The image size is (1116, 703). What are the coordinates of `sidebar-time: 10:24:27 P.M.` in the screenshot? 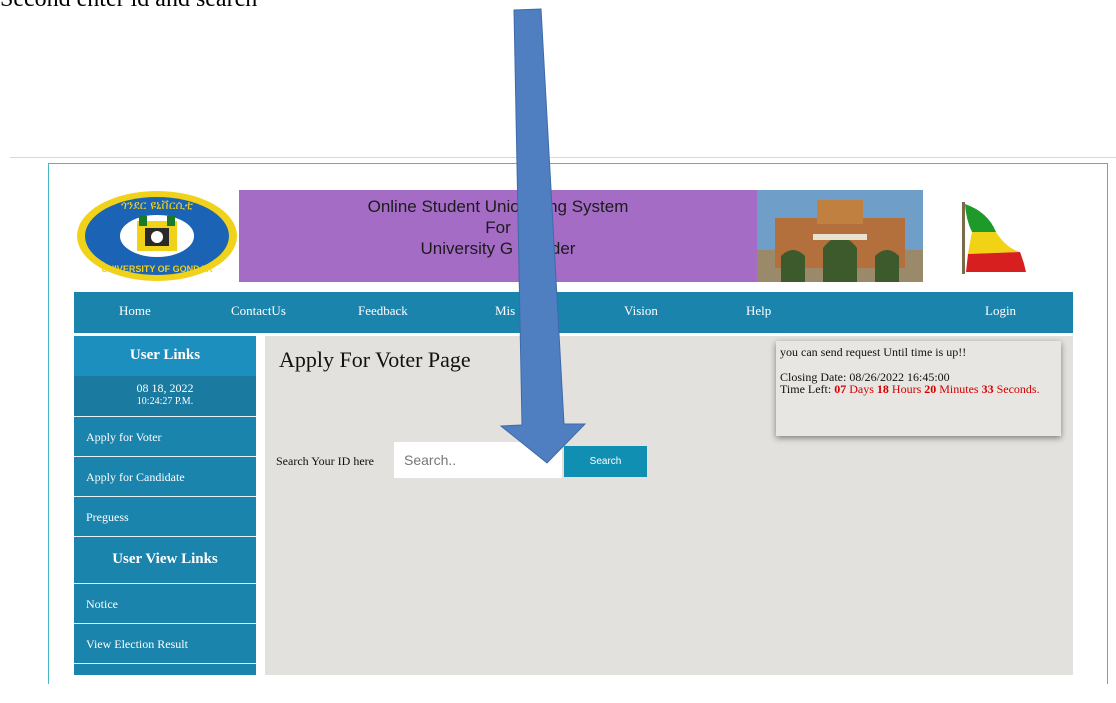 It's located at (165, 401).